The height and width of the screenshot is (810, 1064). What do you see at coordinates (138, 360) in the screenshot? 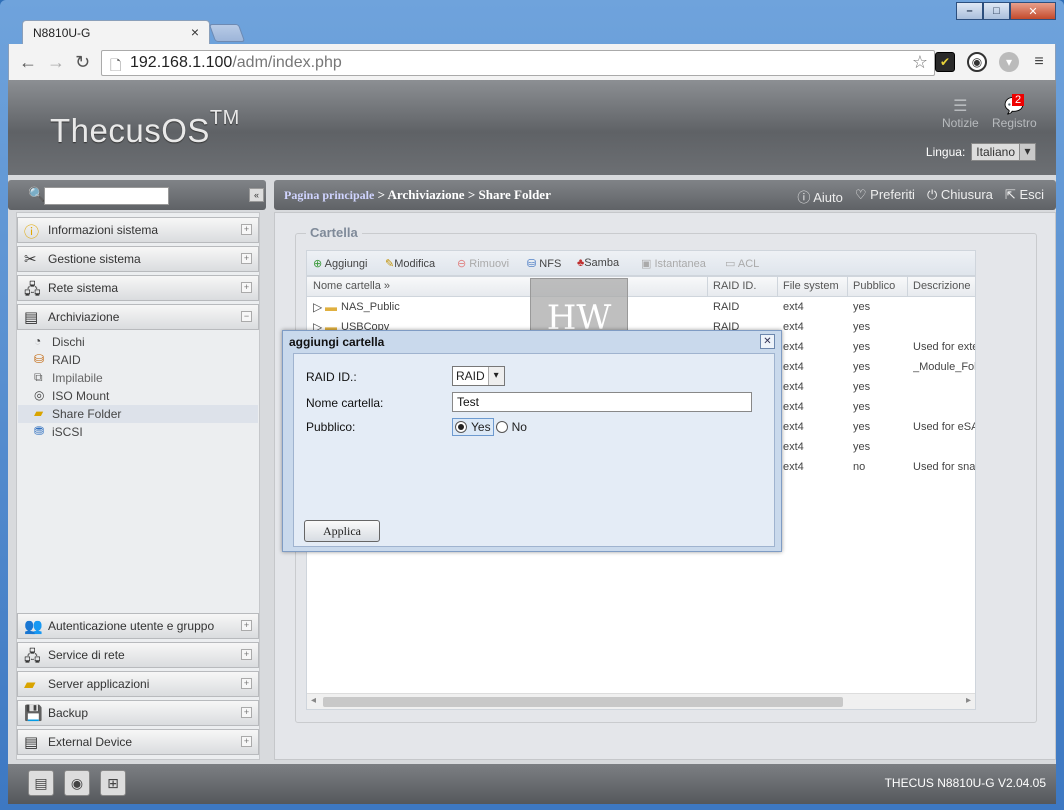
I see `sidebar-item-raid: ⛁ RAID` at bounding box center [138, 360].